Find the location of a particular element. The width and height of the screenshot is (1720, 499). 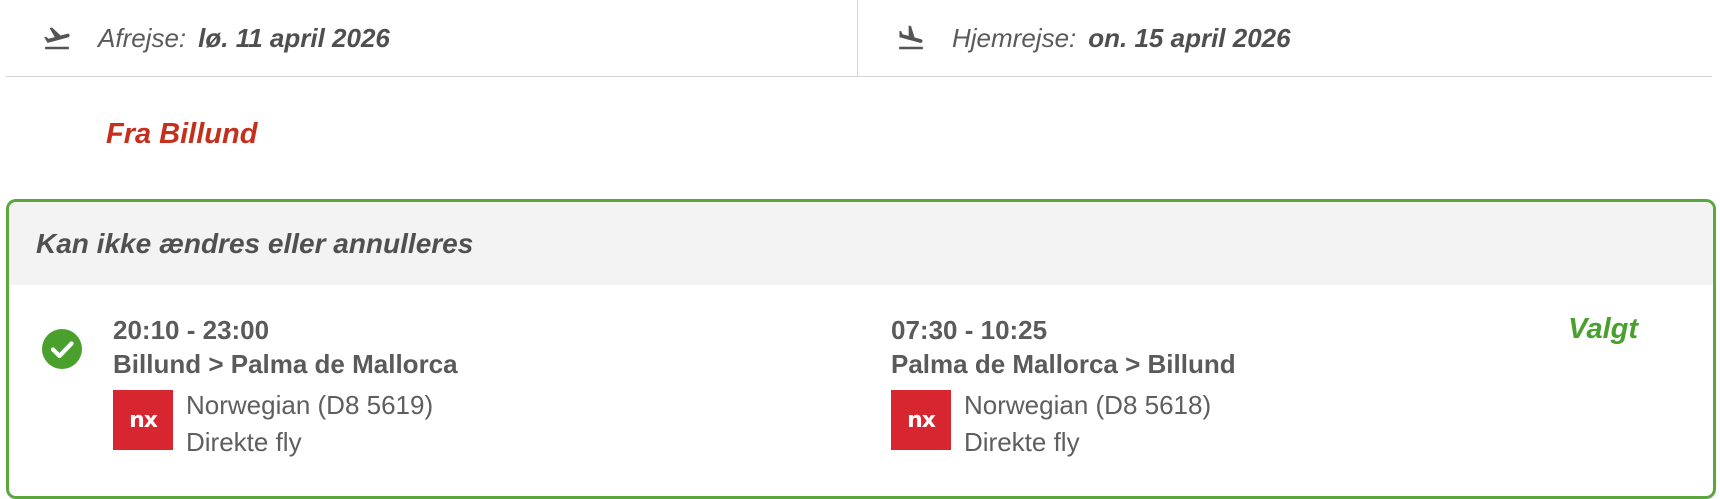

check-circle-icon is located at coordinates (62, 349).